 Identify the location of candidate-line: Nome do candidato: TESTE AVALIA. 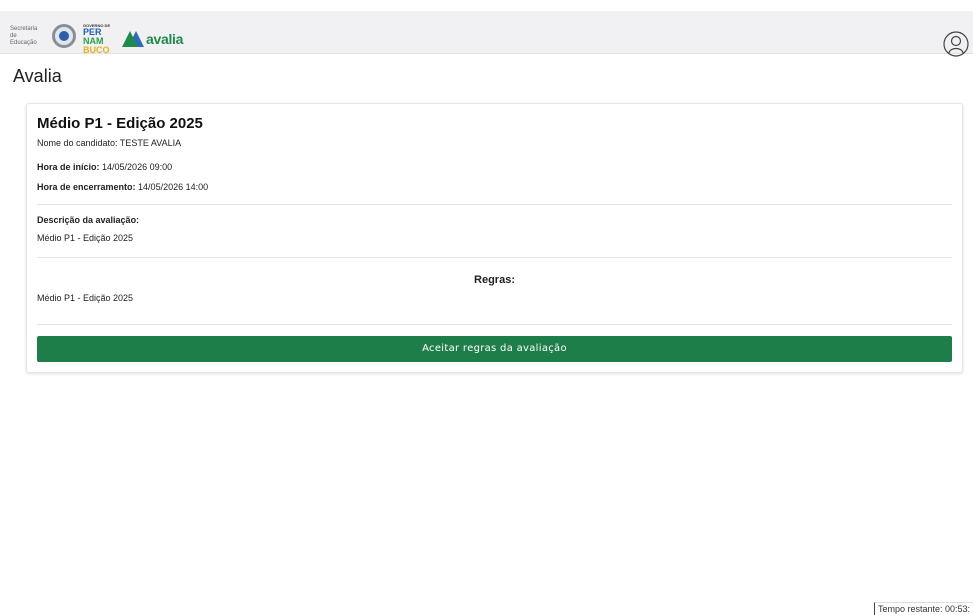
(109, 143).